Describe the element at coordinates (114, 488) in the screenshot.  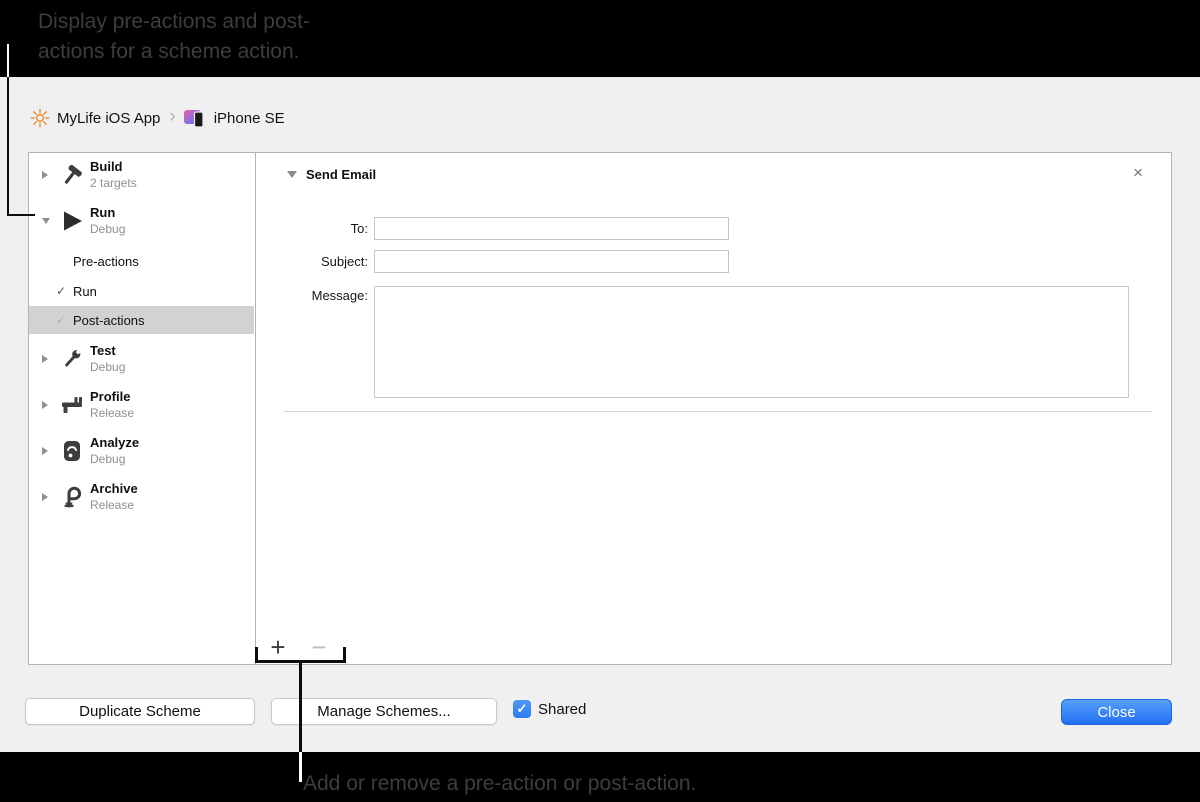
I see `sidebar-item-label: Archive` at that location.